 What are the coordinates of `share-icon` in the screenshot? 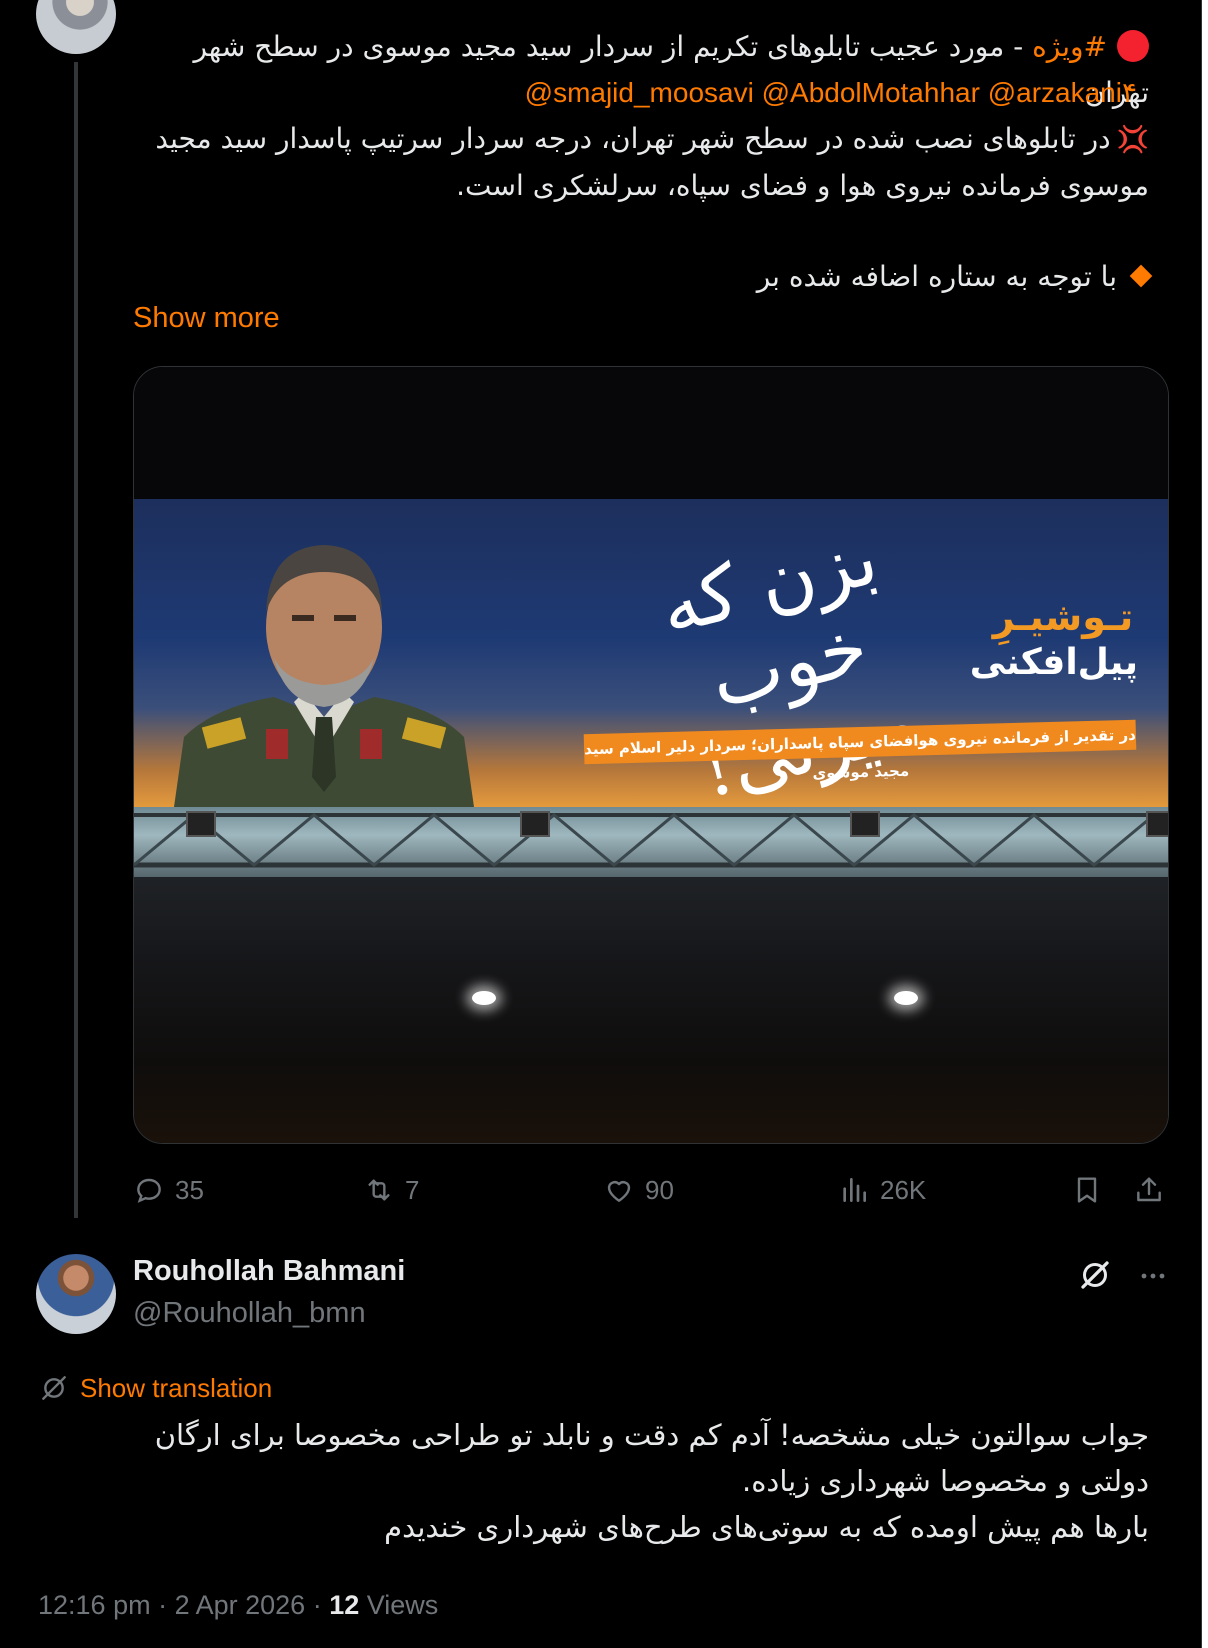 It's located at (1149, 1189).